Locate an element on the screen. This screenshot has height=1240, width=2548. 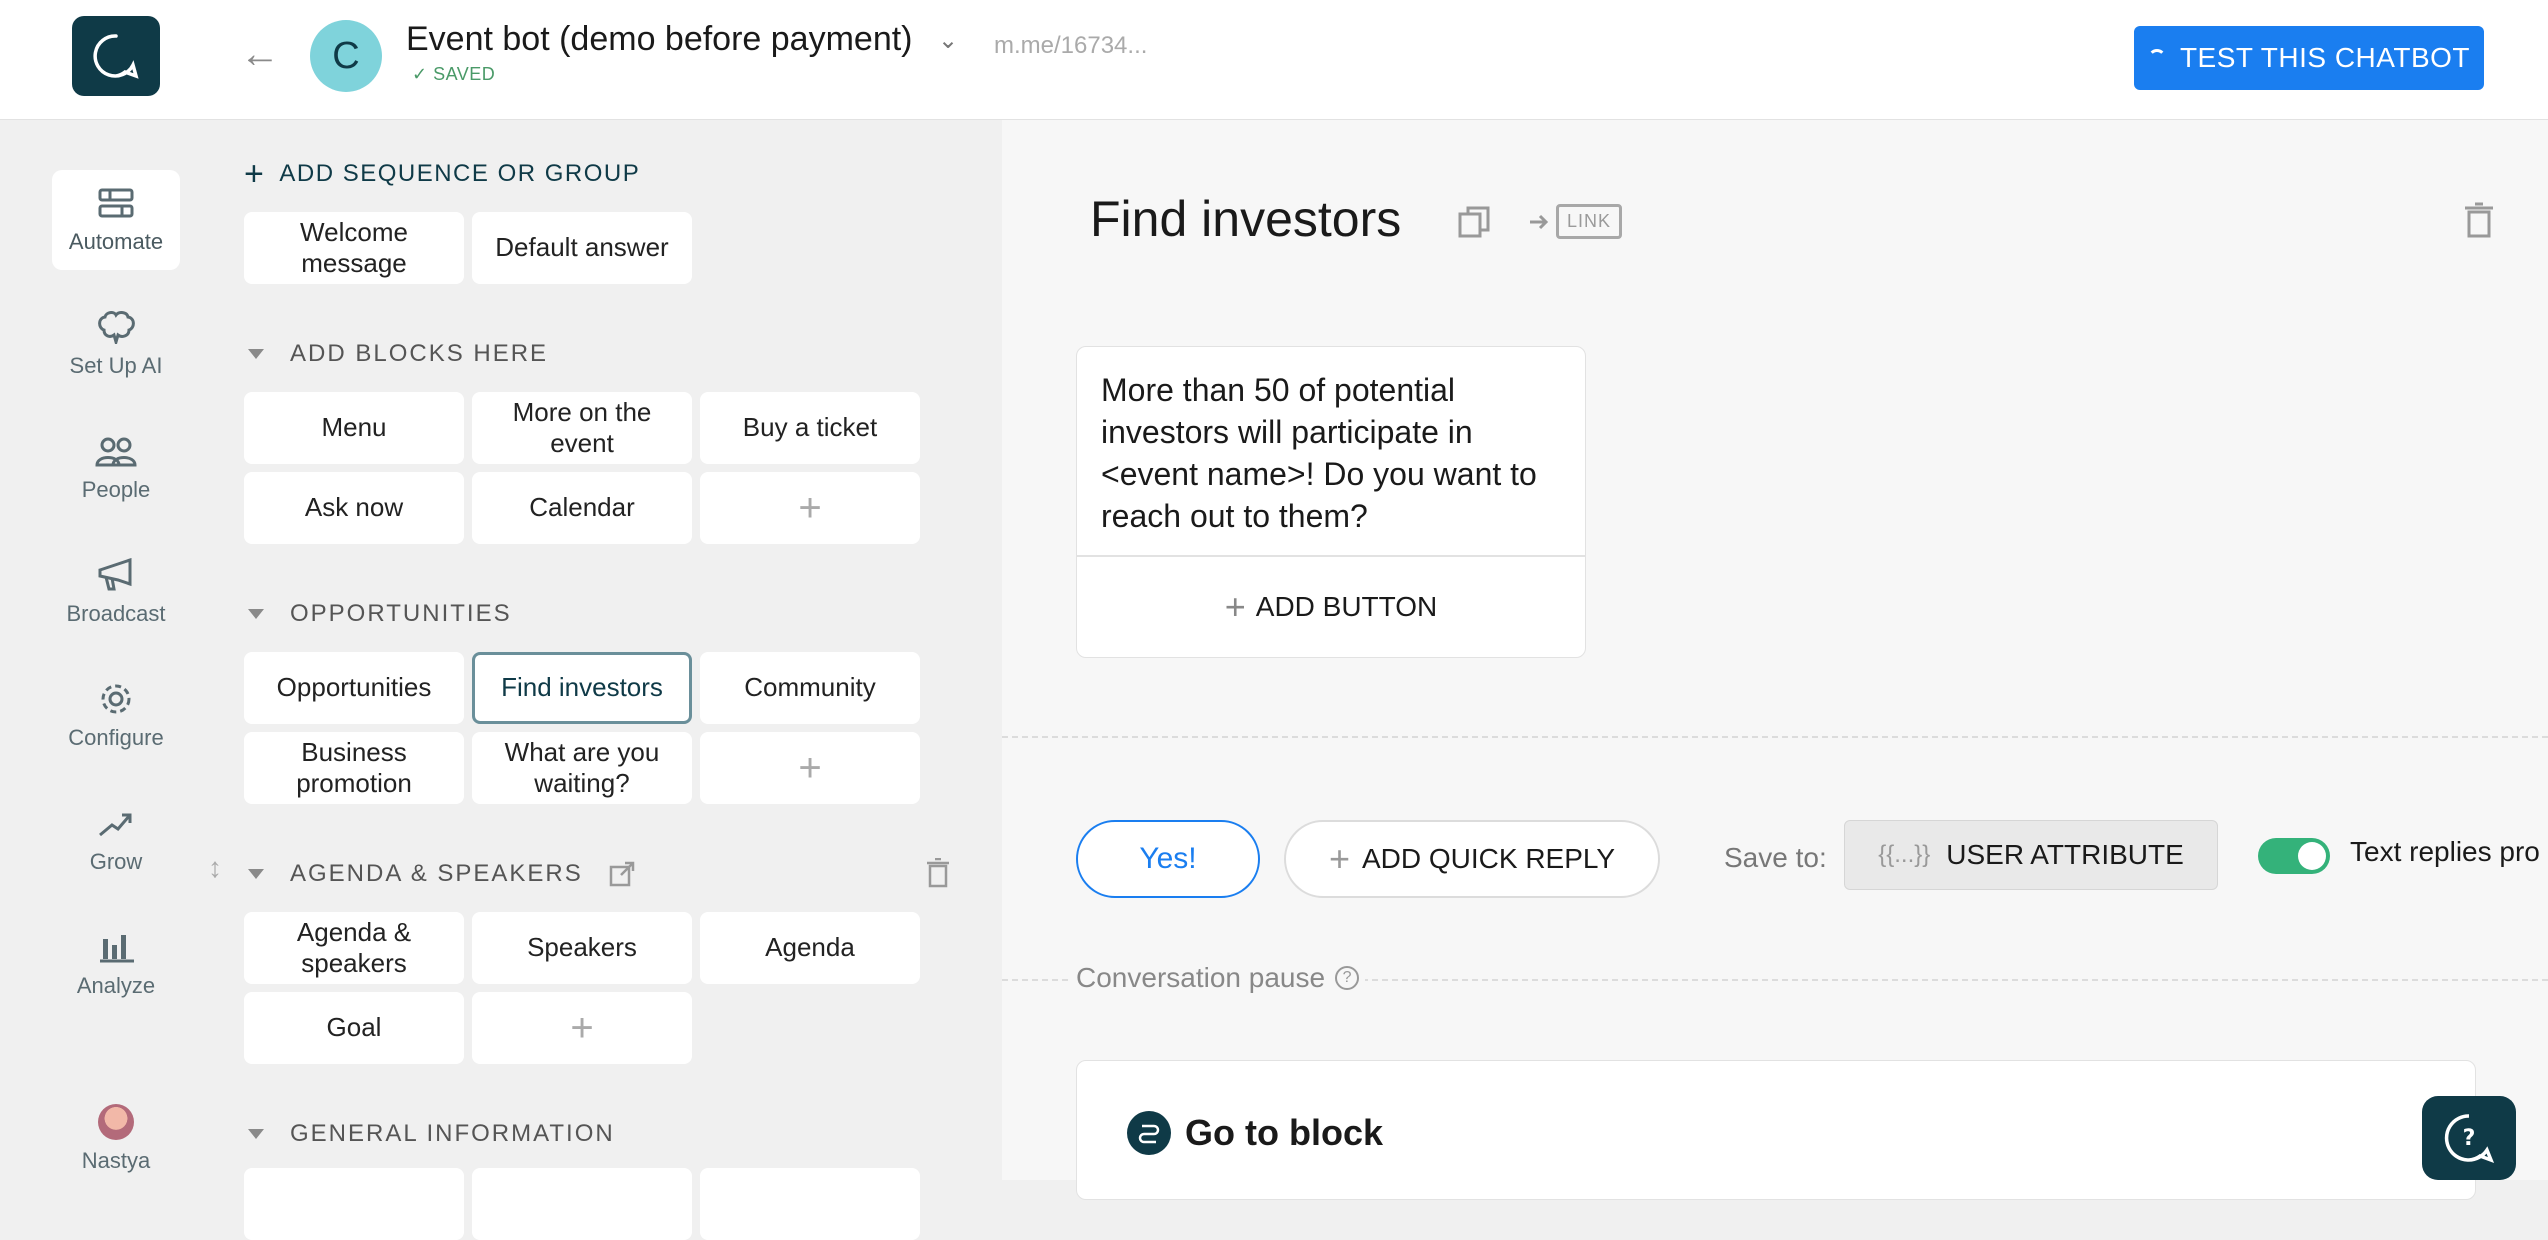
block-card-buy-a-ticket: Buy a ticket is located at coordinates (810, 428).